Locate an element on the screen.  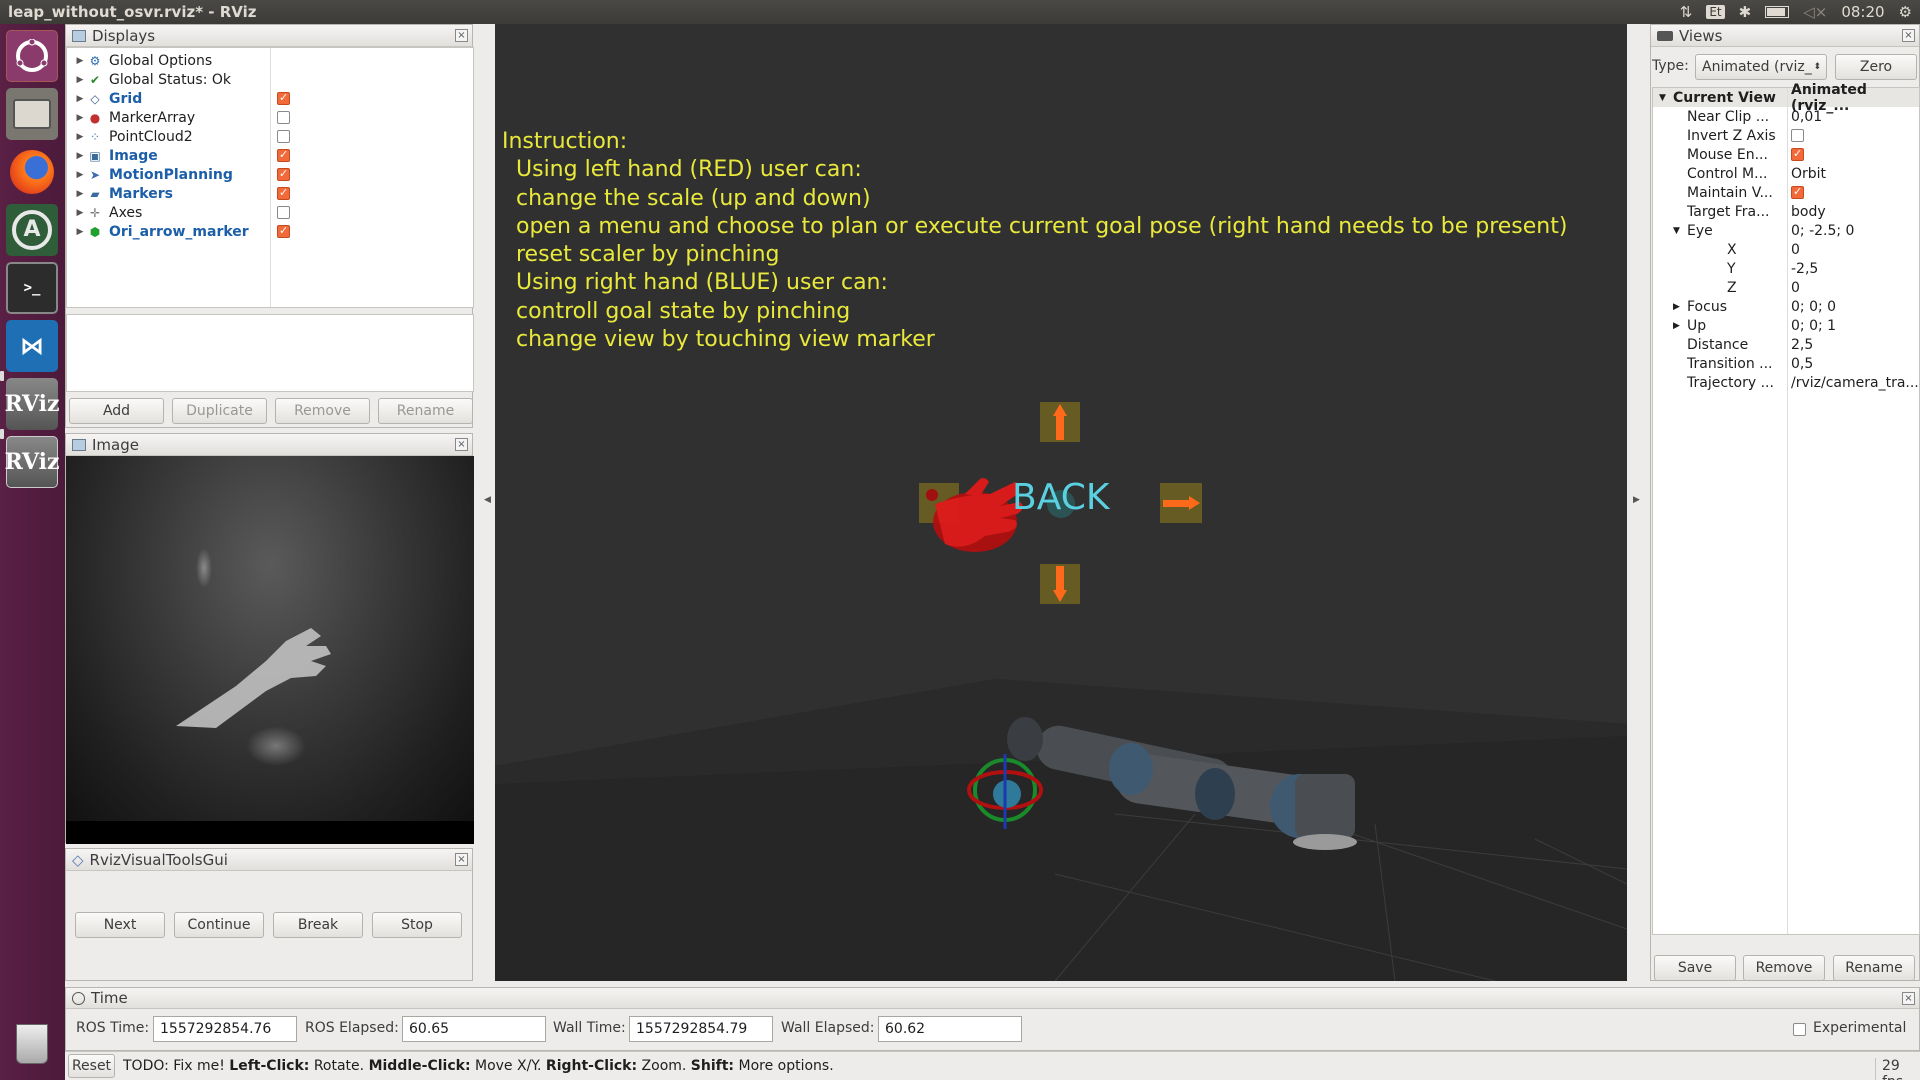
experimental-checkbox is located at coordinates (1799, 1029).